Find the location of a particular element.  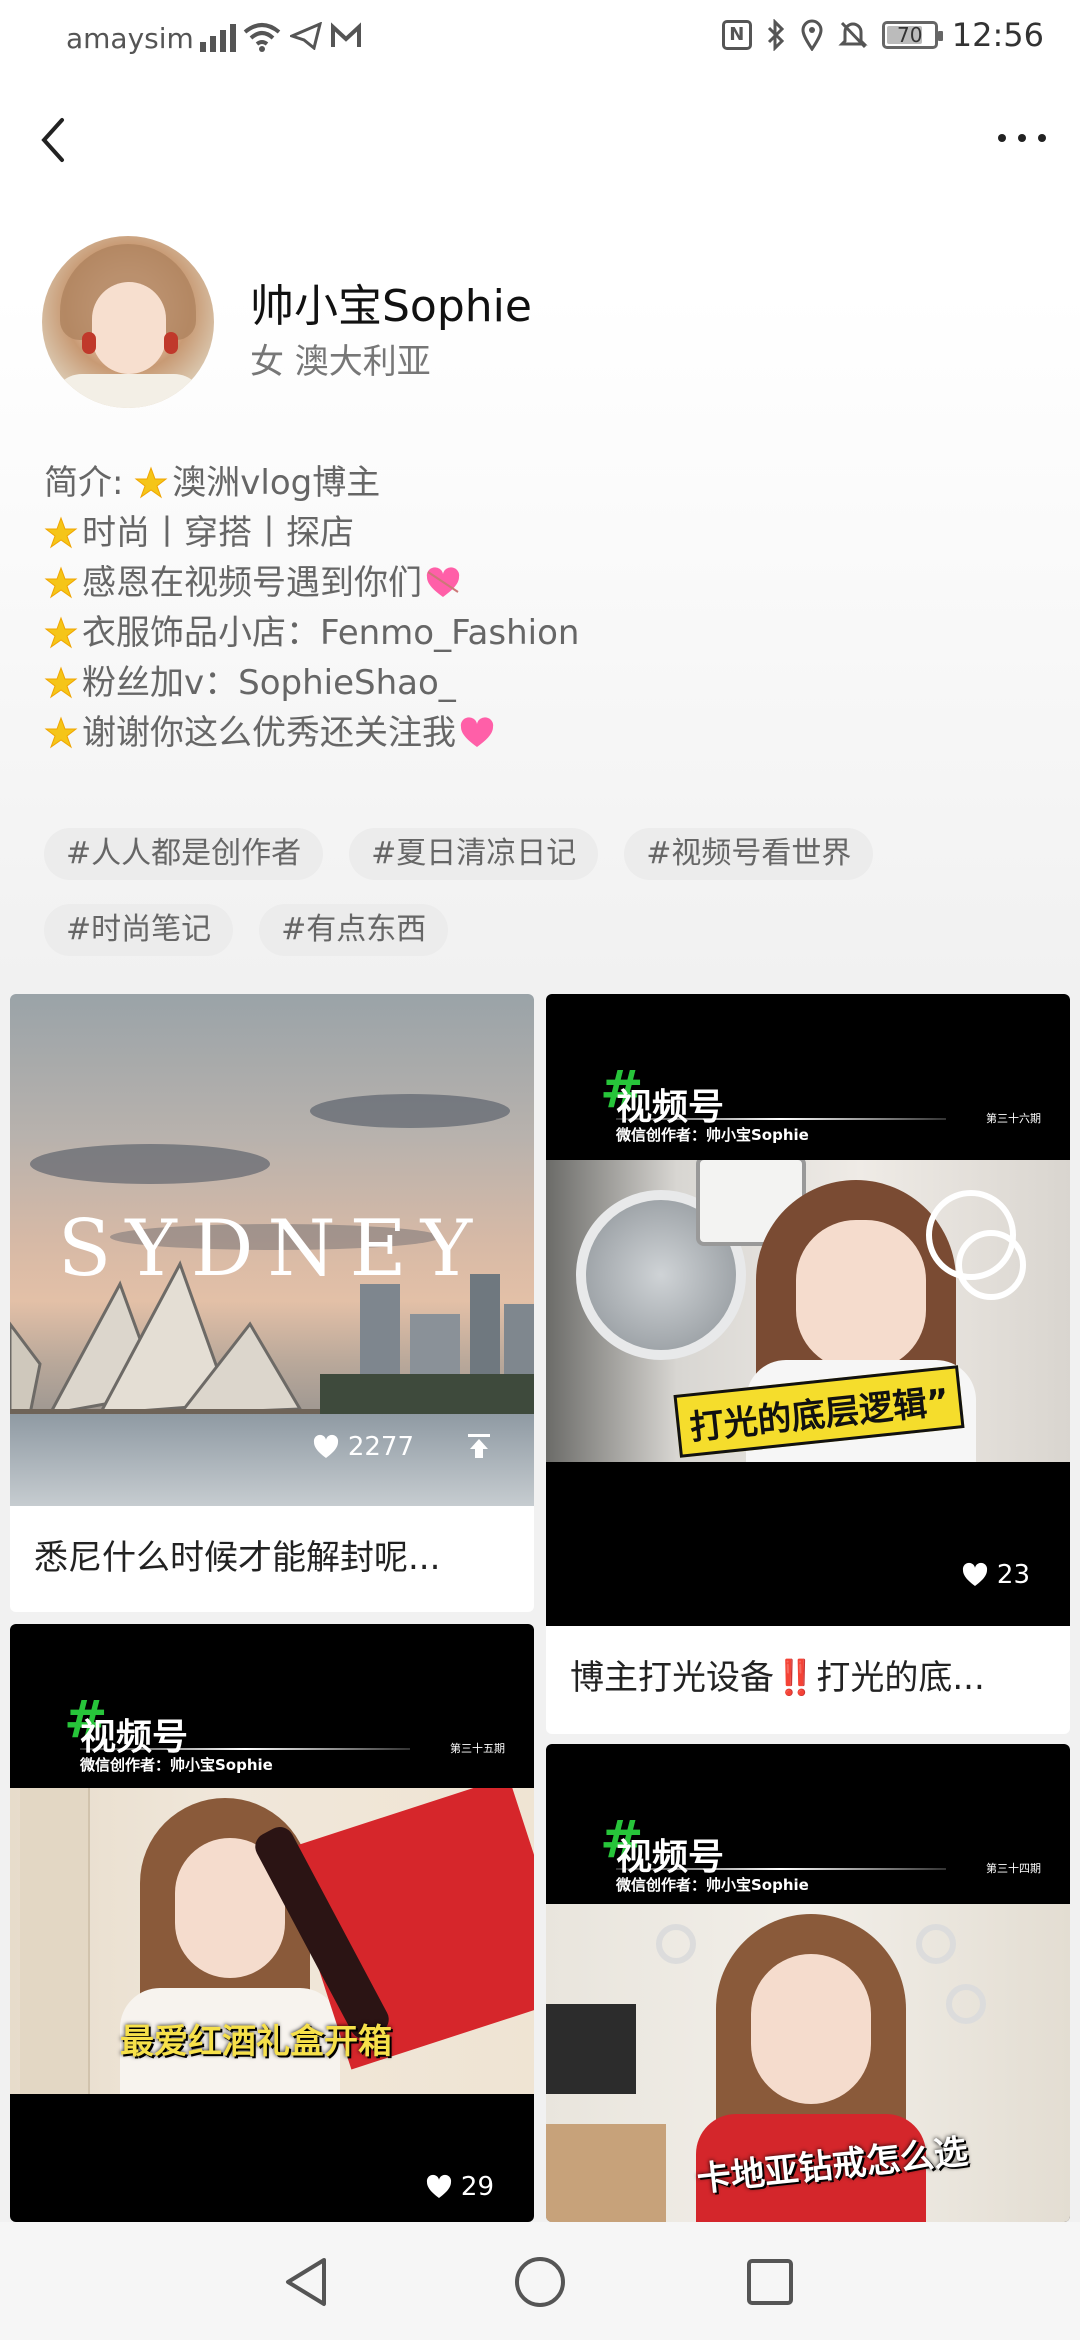

episode-label: 第三十六期 is located at coordinates (1013, 1118).